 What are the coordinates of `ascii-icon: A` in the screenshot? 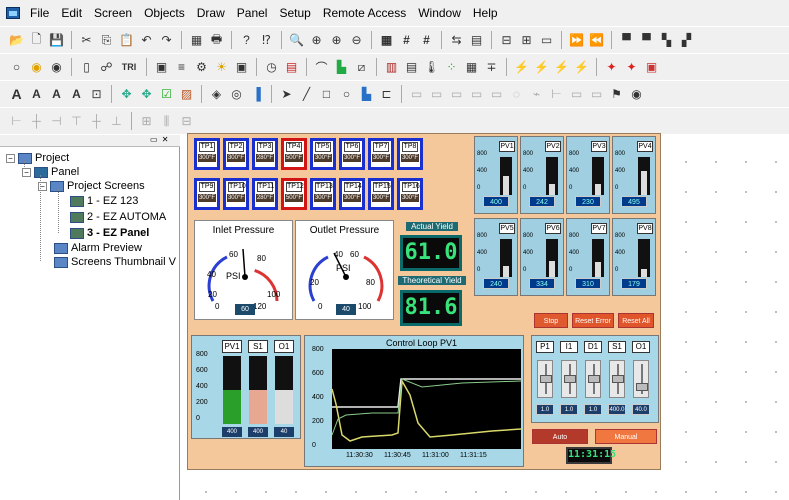 It's located at (76, 94).